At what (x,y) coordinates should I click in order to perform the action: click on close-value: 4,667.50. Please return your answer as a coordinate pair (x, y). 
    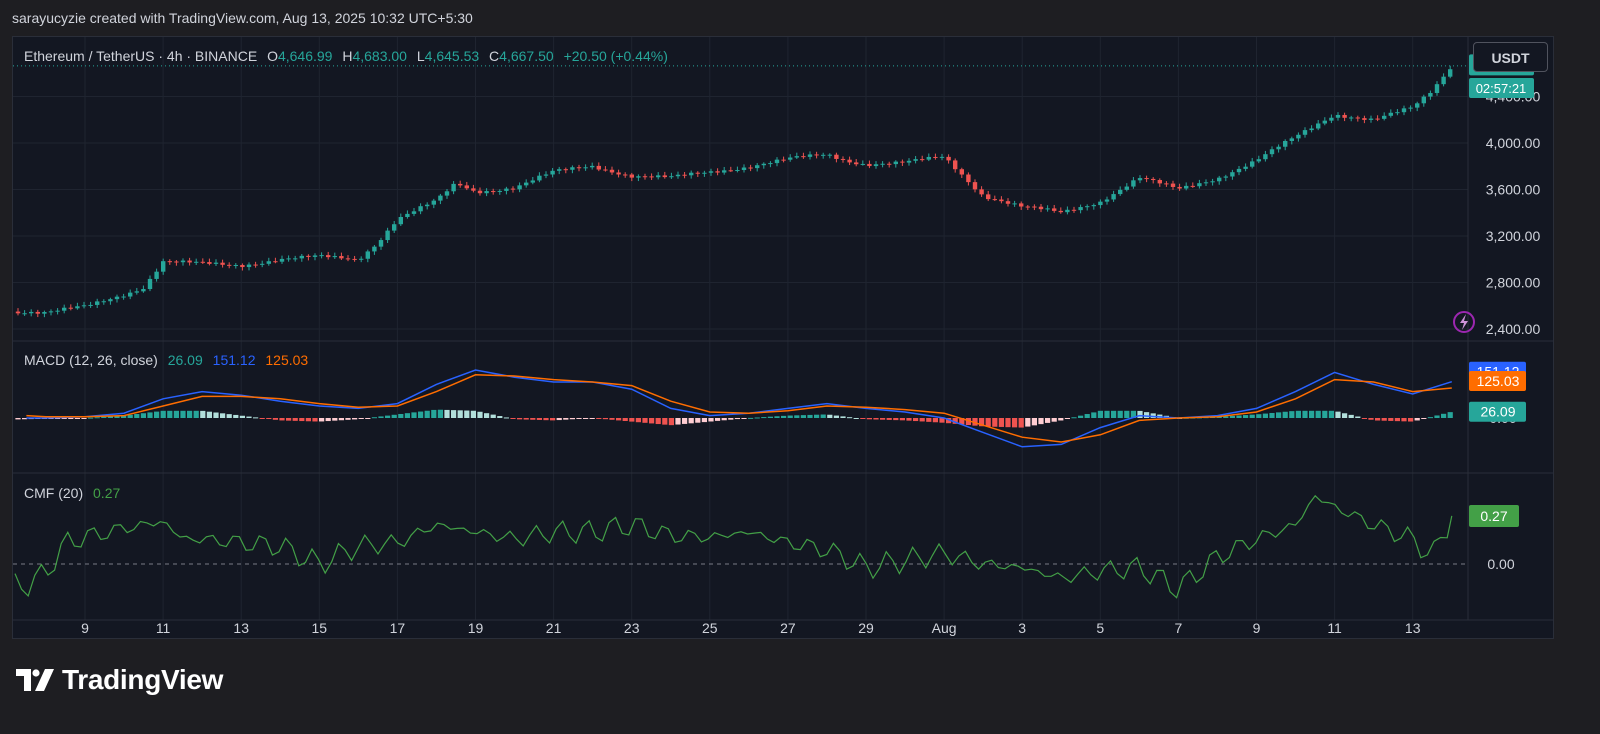
    Looking at the image, I should click on (526, 56).